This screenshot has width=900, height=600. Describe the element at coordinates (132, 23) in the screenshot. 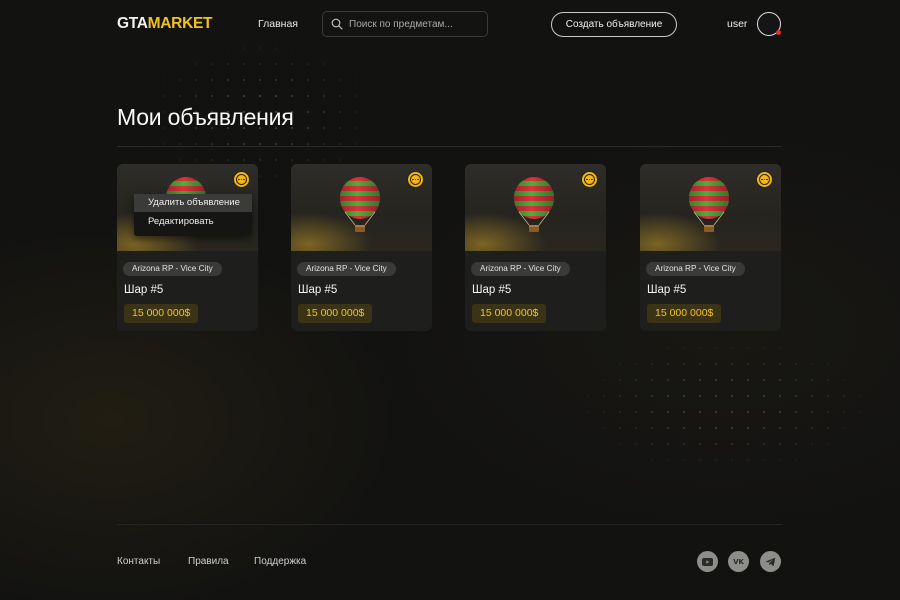

I see `logo-part1: GTA` at that location.